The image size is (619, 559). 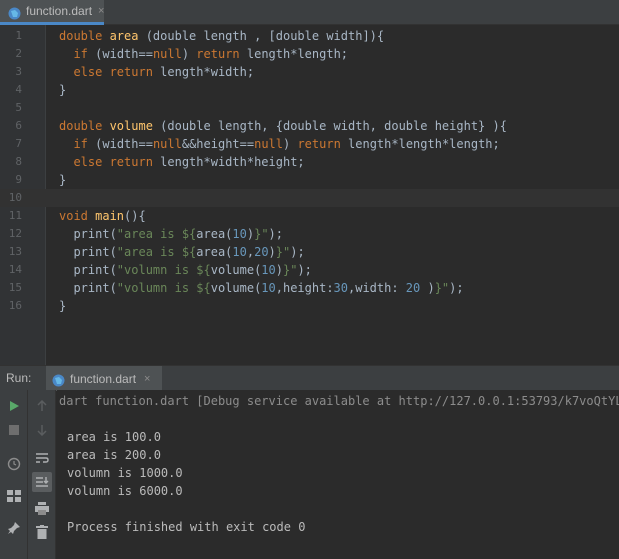 I want to click on run-tab-function-dart: function.dart ×, so click(x=104, y=378).